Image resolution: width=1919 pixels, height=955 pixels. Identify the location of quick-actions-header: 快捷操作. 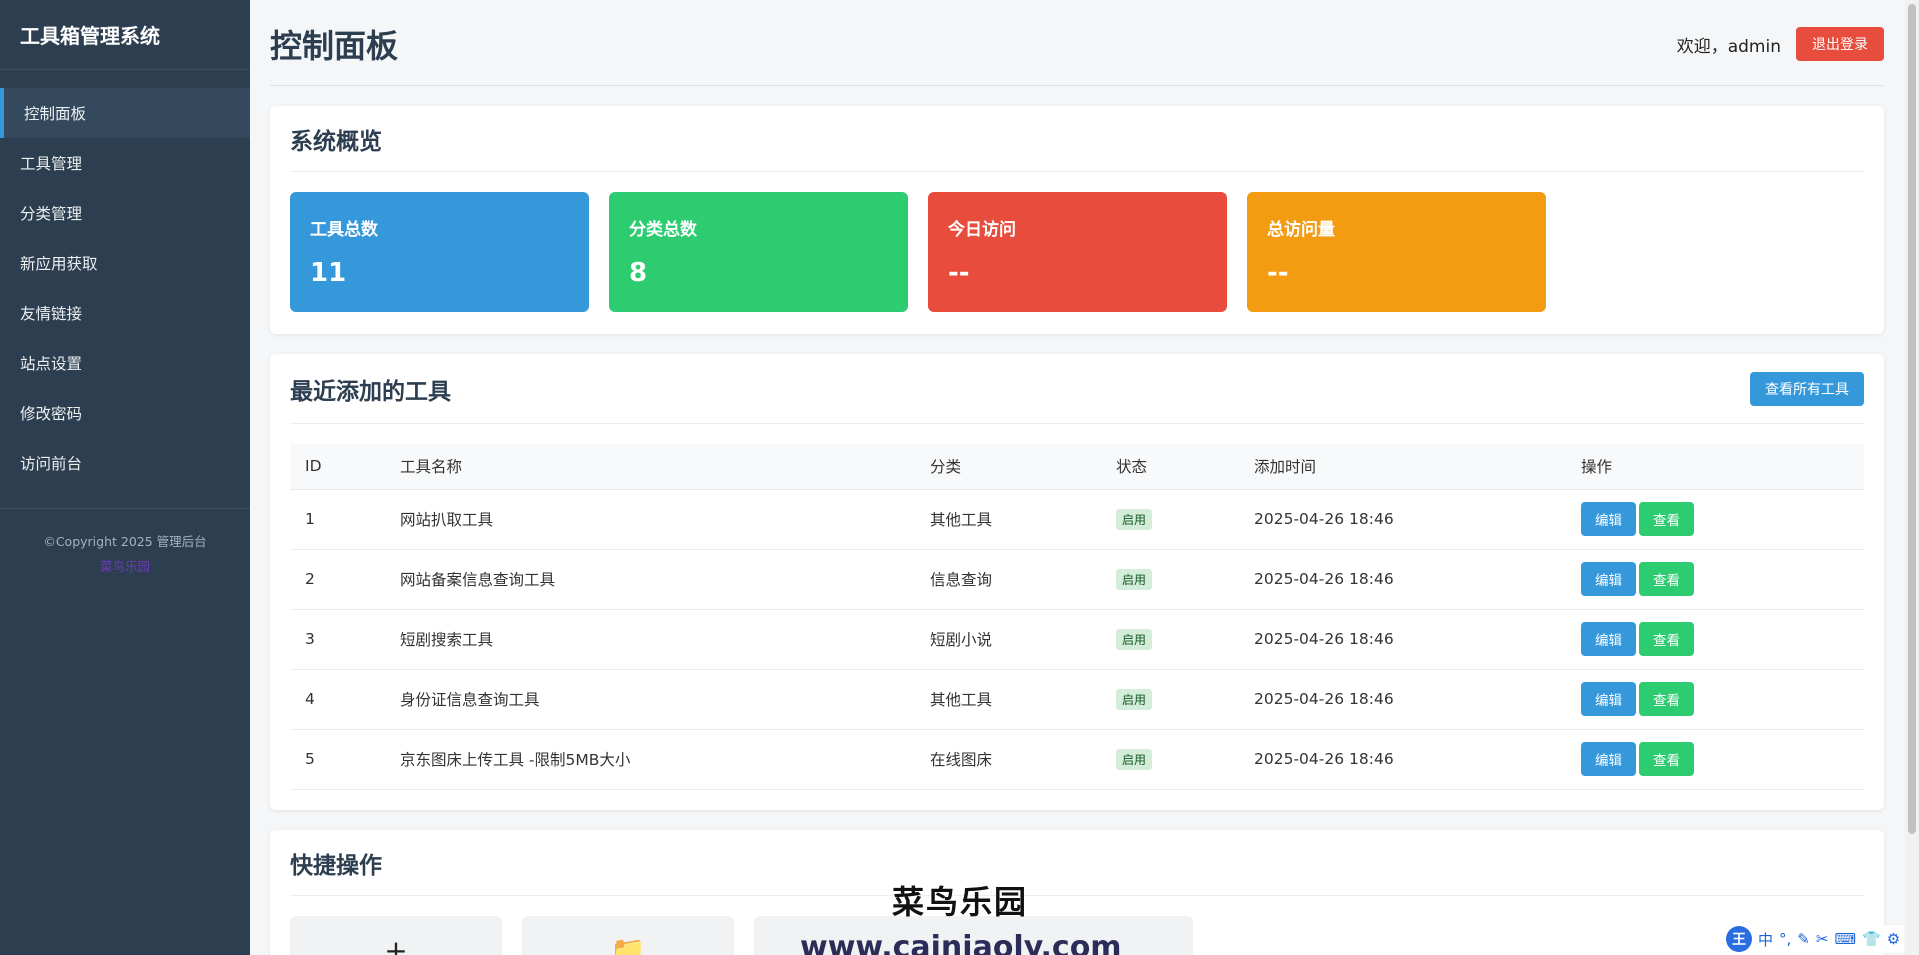
(1077, 863).